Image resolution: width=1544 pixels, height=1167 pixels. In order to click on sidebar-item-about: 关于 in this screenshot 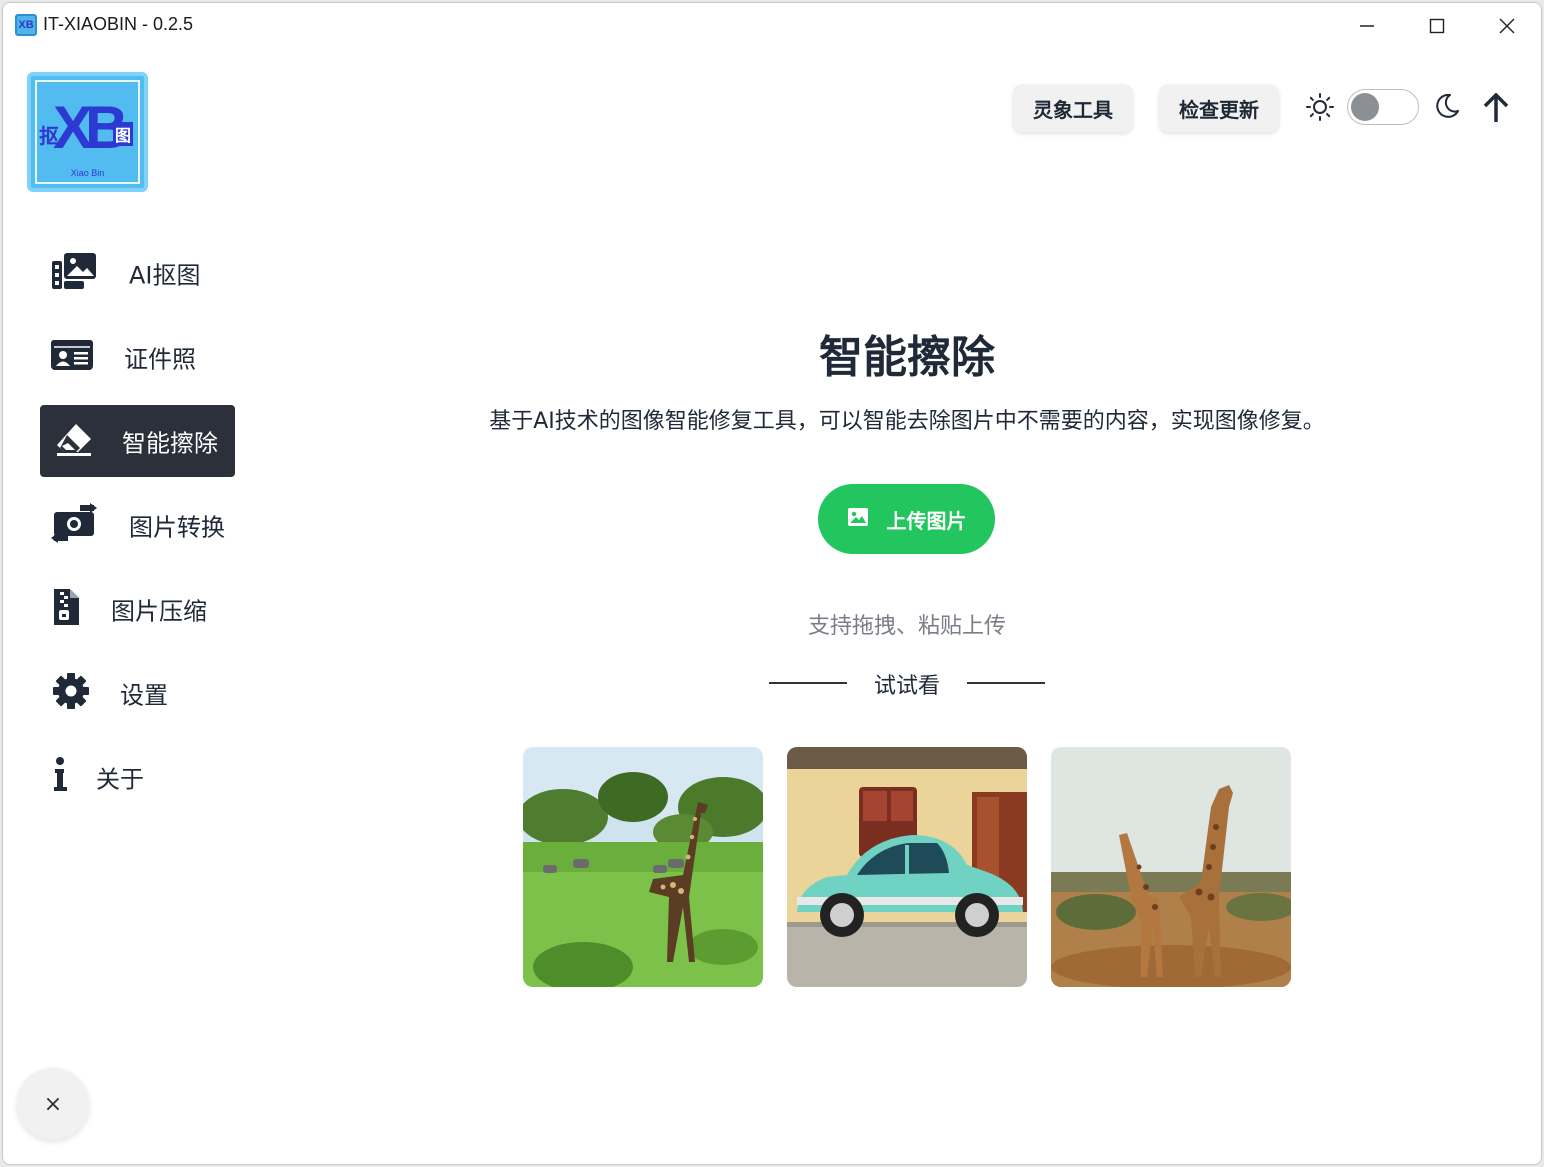, I will do `click(137, 777)`.